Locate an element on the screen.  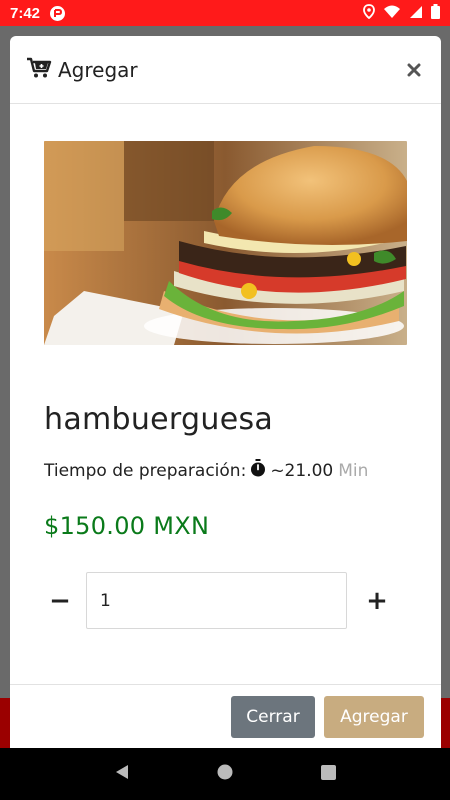
status-bar: 7:42 is located at coordinates (225, 13).